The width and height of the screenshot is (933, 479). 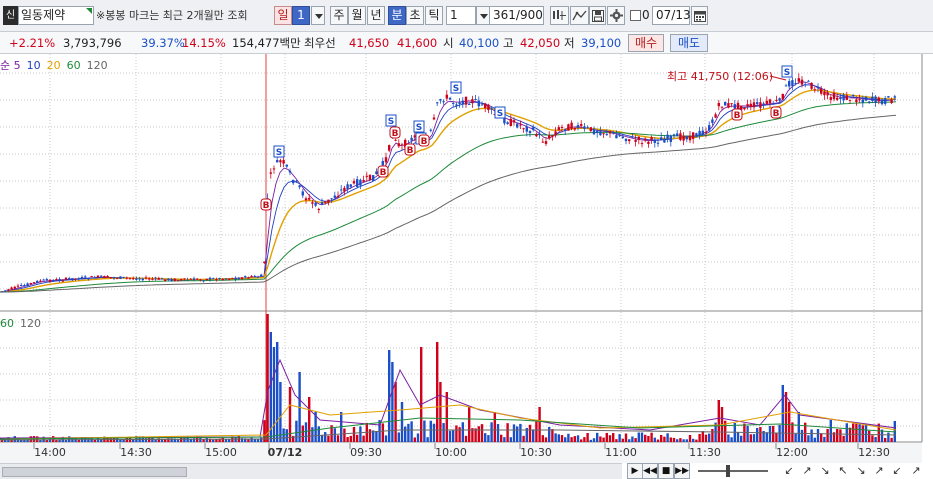 What do you see at coordinates (666, 471) in the screenshot?
I see `stop-button: ■` at bounding box center [666, 471].